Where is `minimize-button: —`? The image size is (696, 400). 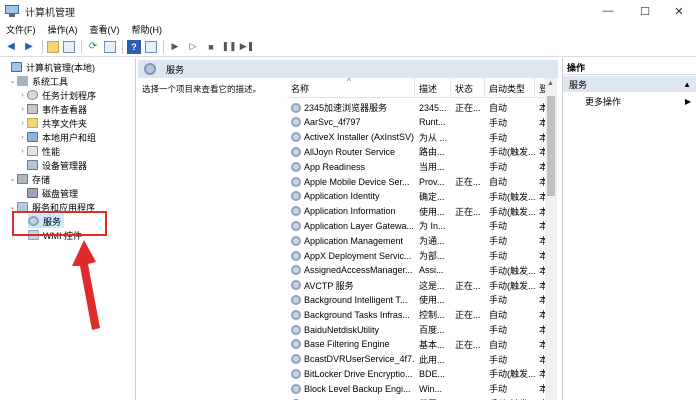
minimize-button: — is located at coordinates (608, 11).